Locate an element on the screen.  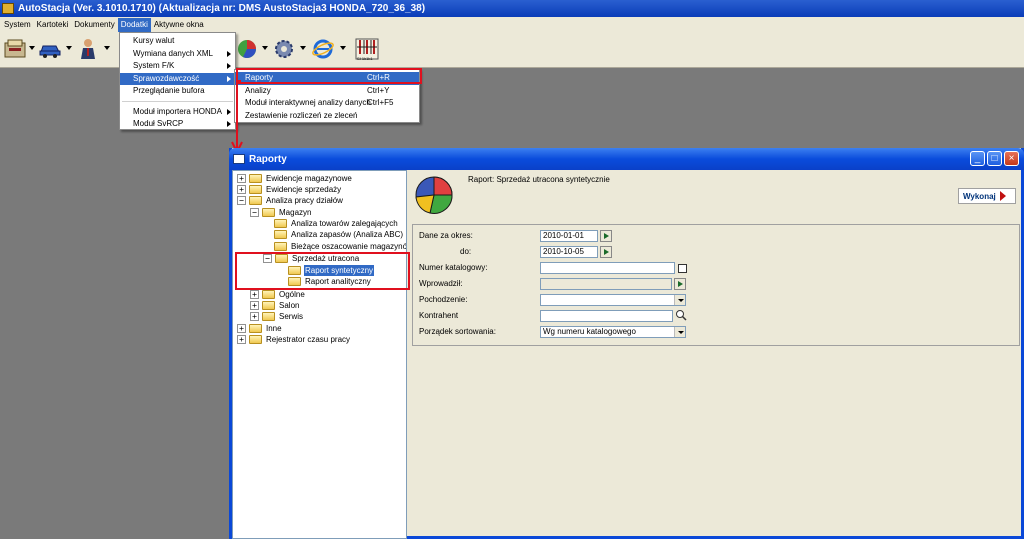
catalog-number-checkbox is located at coordinates (682, 268).